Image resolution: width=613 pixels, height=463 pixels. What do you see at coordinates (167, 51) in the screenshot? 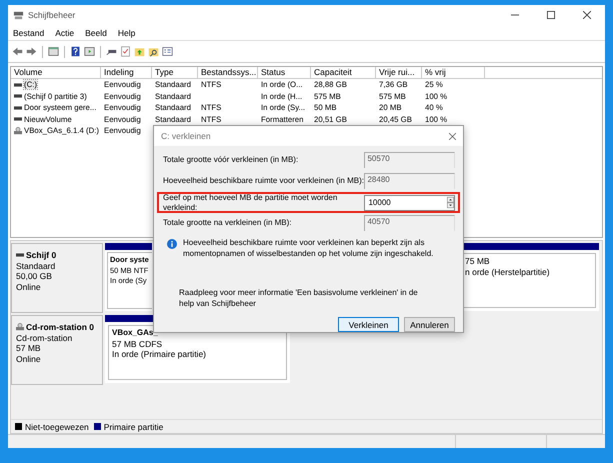
I see `properties-icon` at bounding box center [167, 51].